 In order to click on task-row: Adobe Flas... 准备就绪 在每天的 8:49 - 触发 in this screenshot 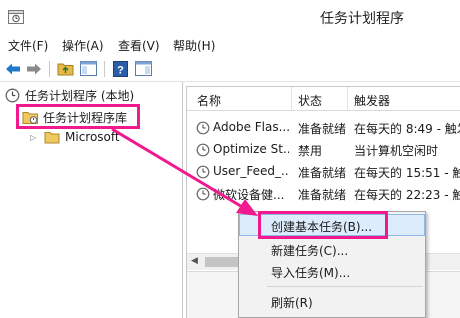, I will do `click(323, 128)`.